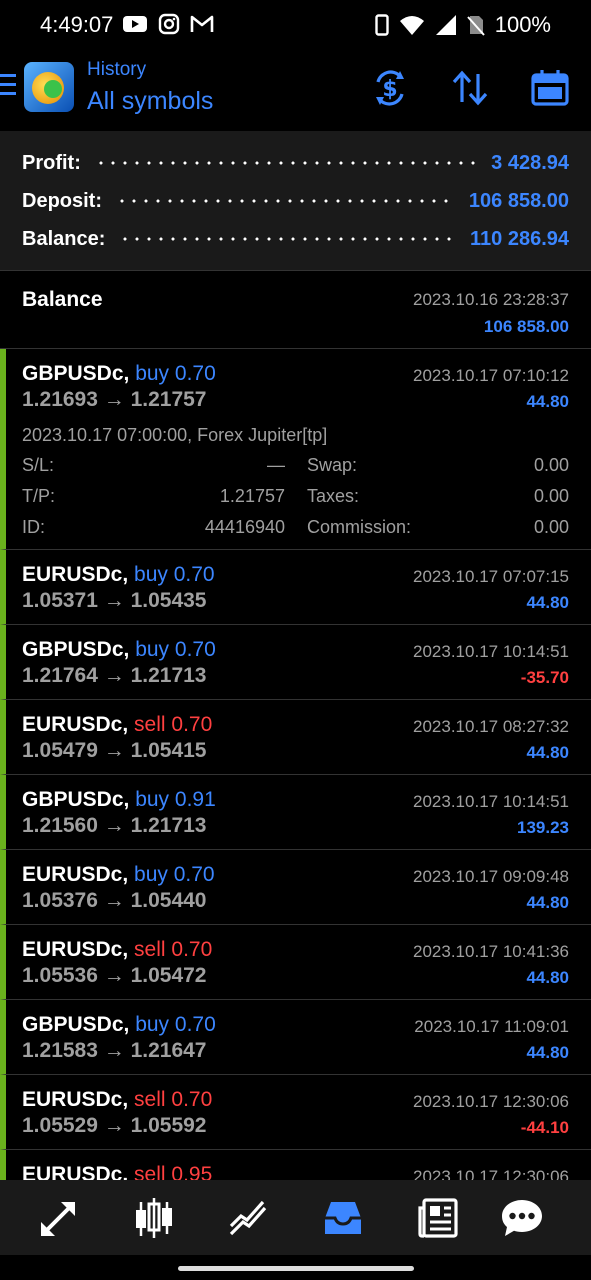  I want to click on deal-profit: -44.10, so click(544, 1127).